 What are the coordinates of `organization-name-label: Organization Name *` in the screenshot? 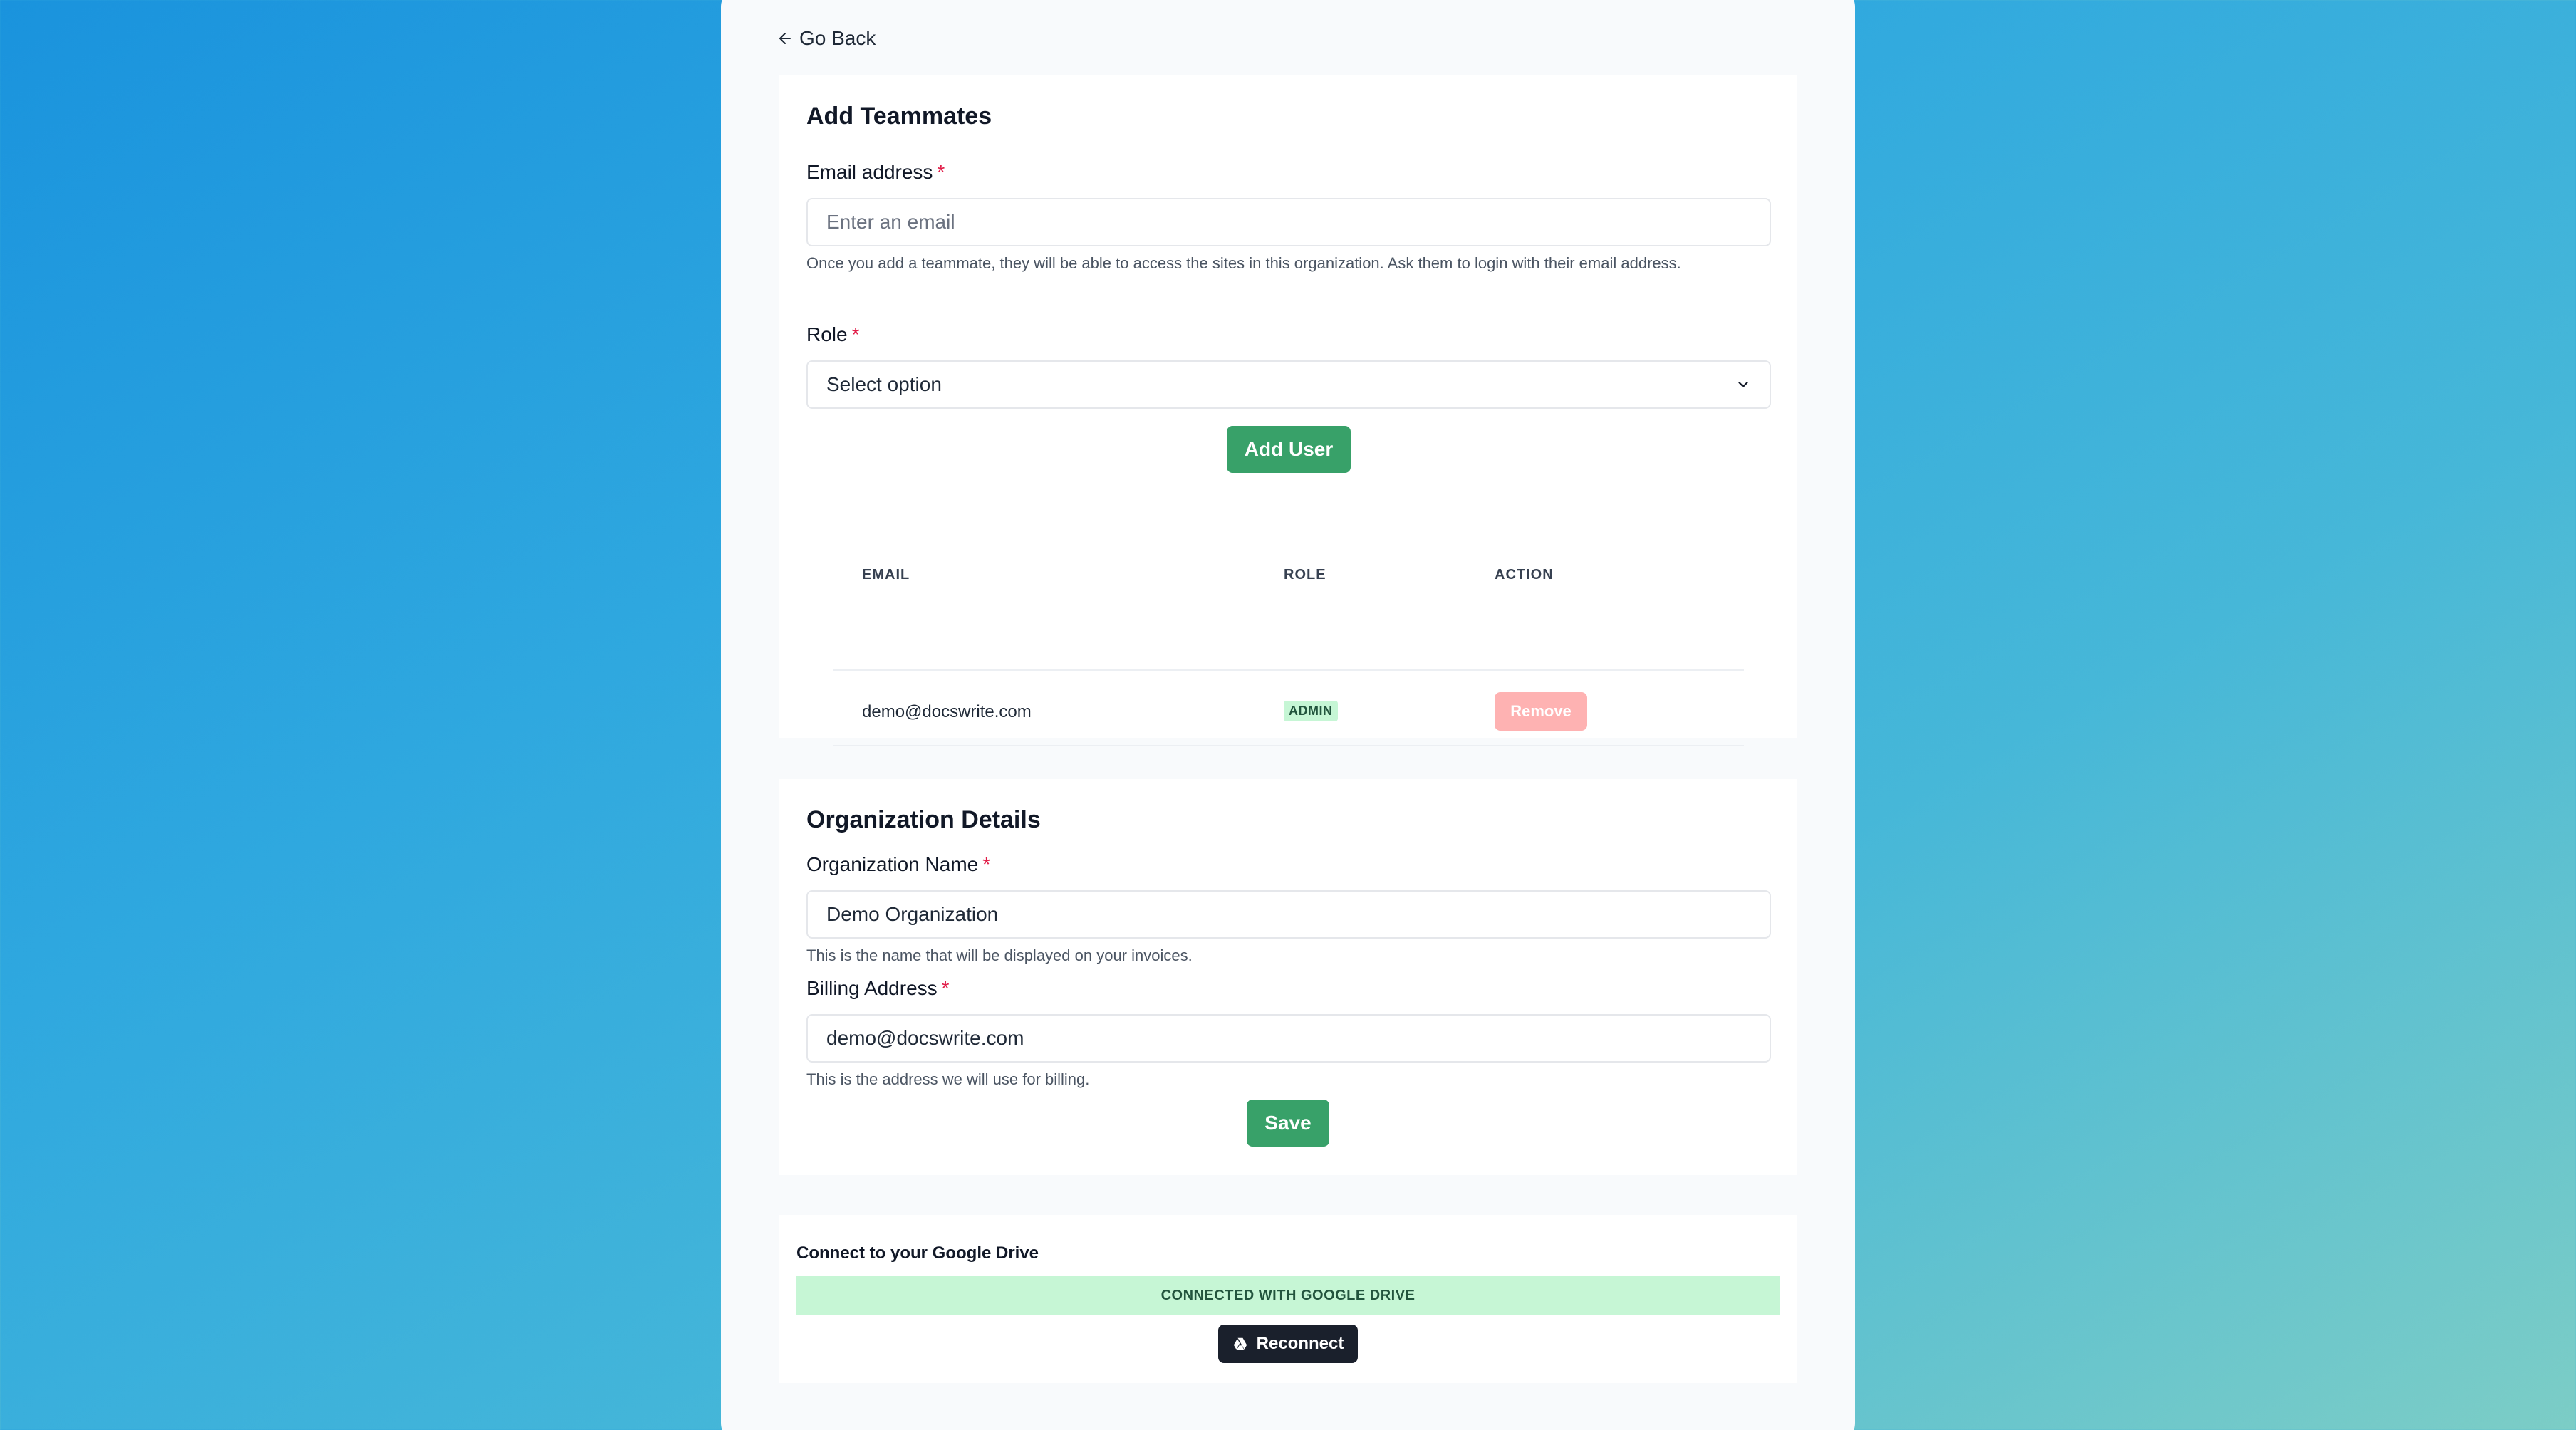 It's located at (898, 864).